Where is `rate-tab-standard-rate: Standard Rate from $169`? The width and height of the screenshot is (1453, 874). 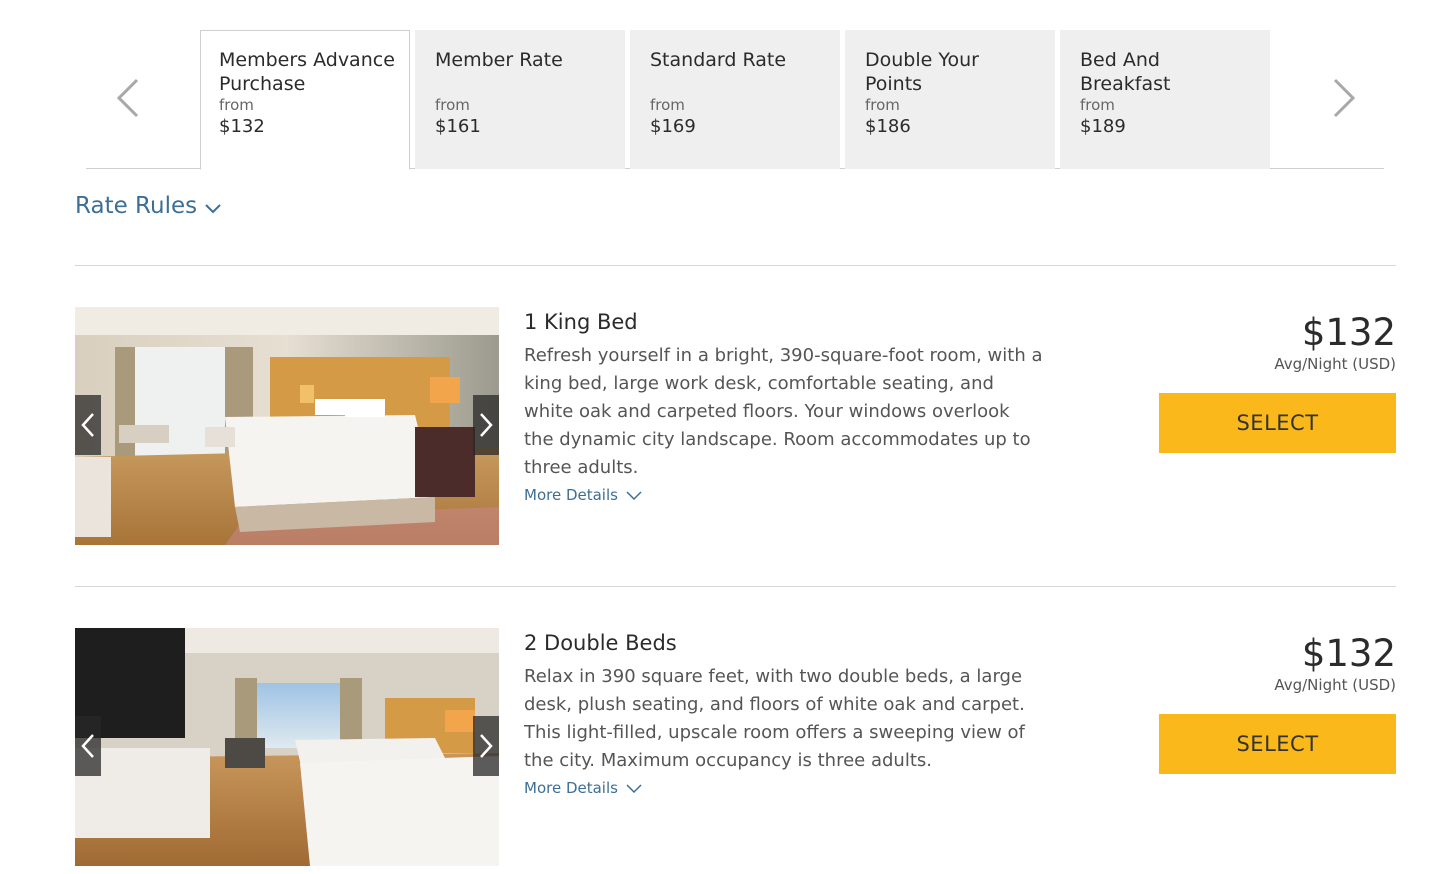
rate-tab-standard-rate: Standard Rate from $169 is located at coordinates (735, 99).